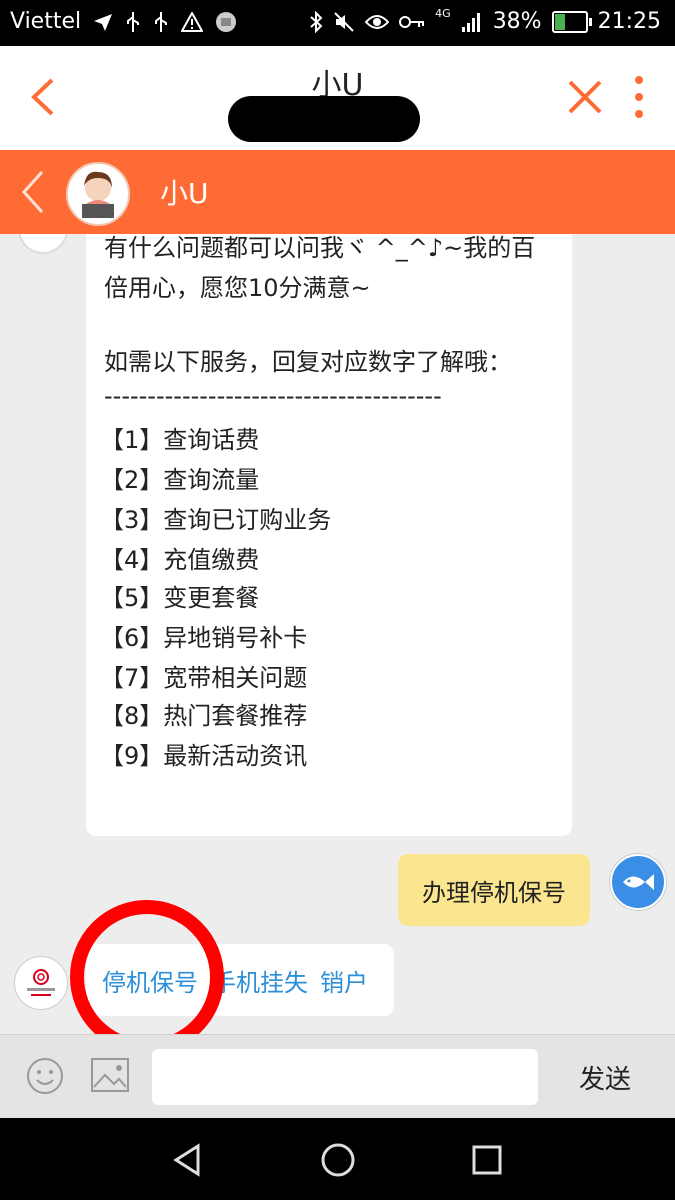 The height and width of the screenshot is (1200, 675). I want to click on message-line: 【7】宽带相关问题, so click(204, 678).